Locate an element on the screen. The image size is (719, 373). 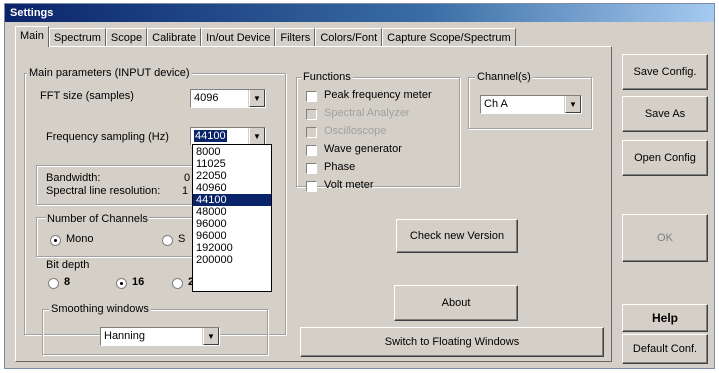
default-conf-button: Default Conf. is located at coordinates (665, 349).